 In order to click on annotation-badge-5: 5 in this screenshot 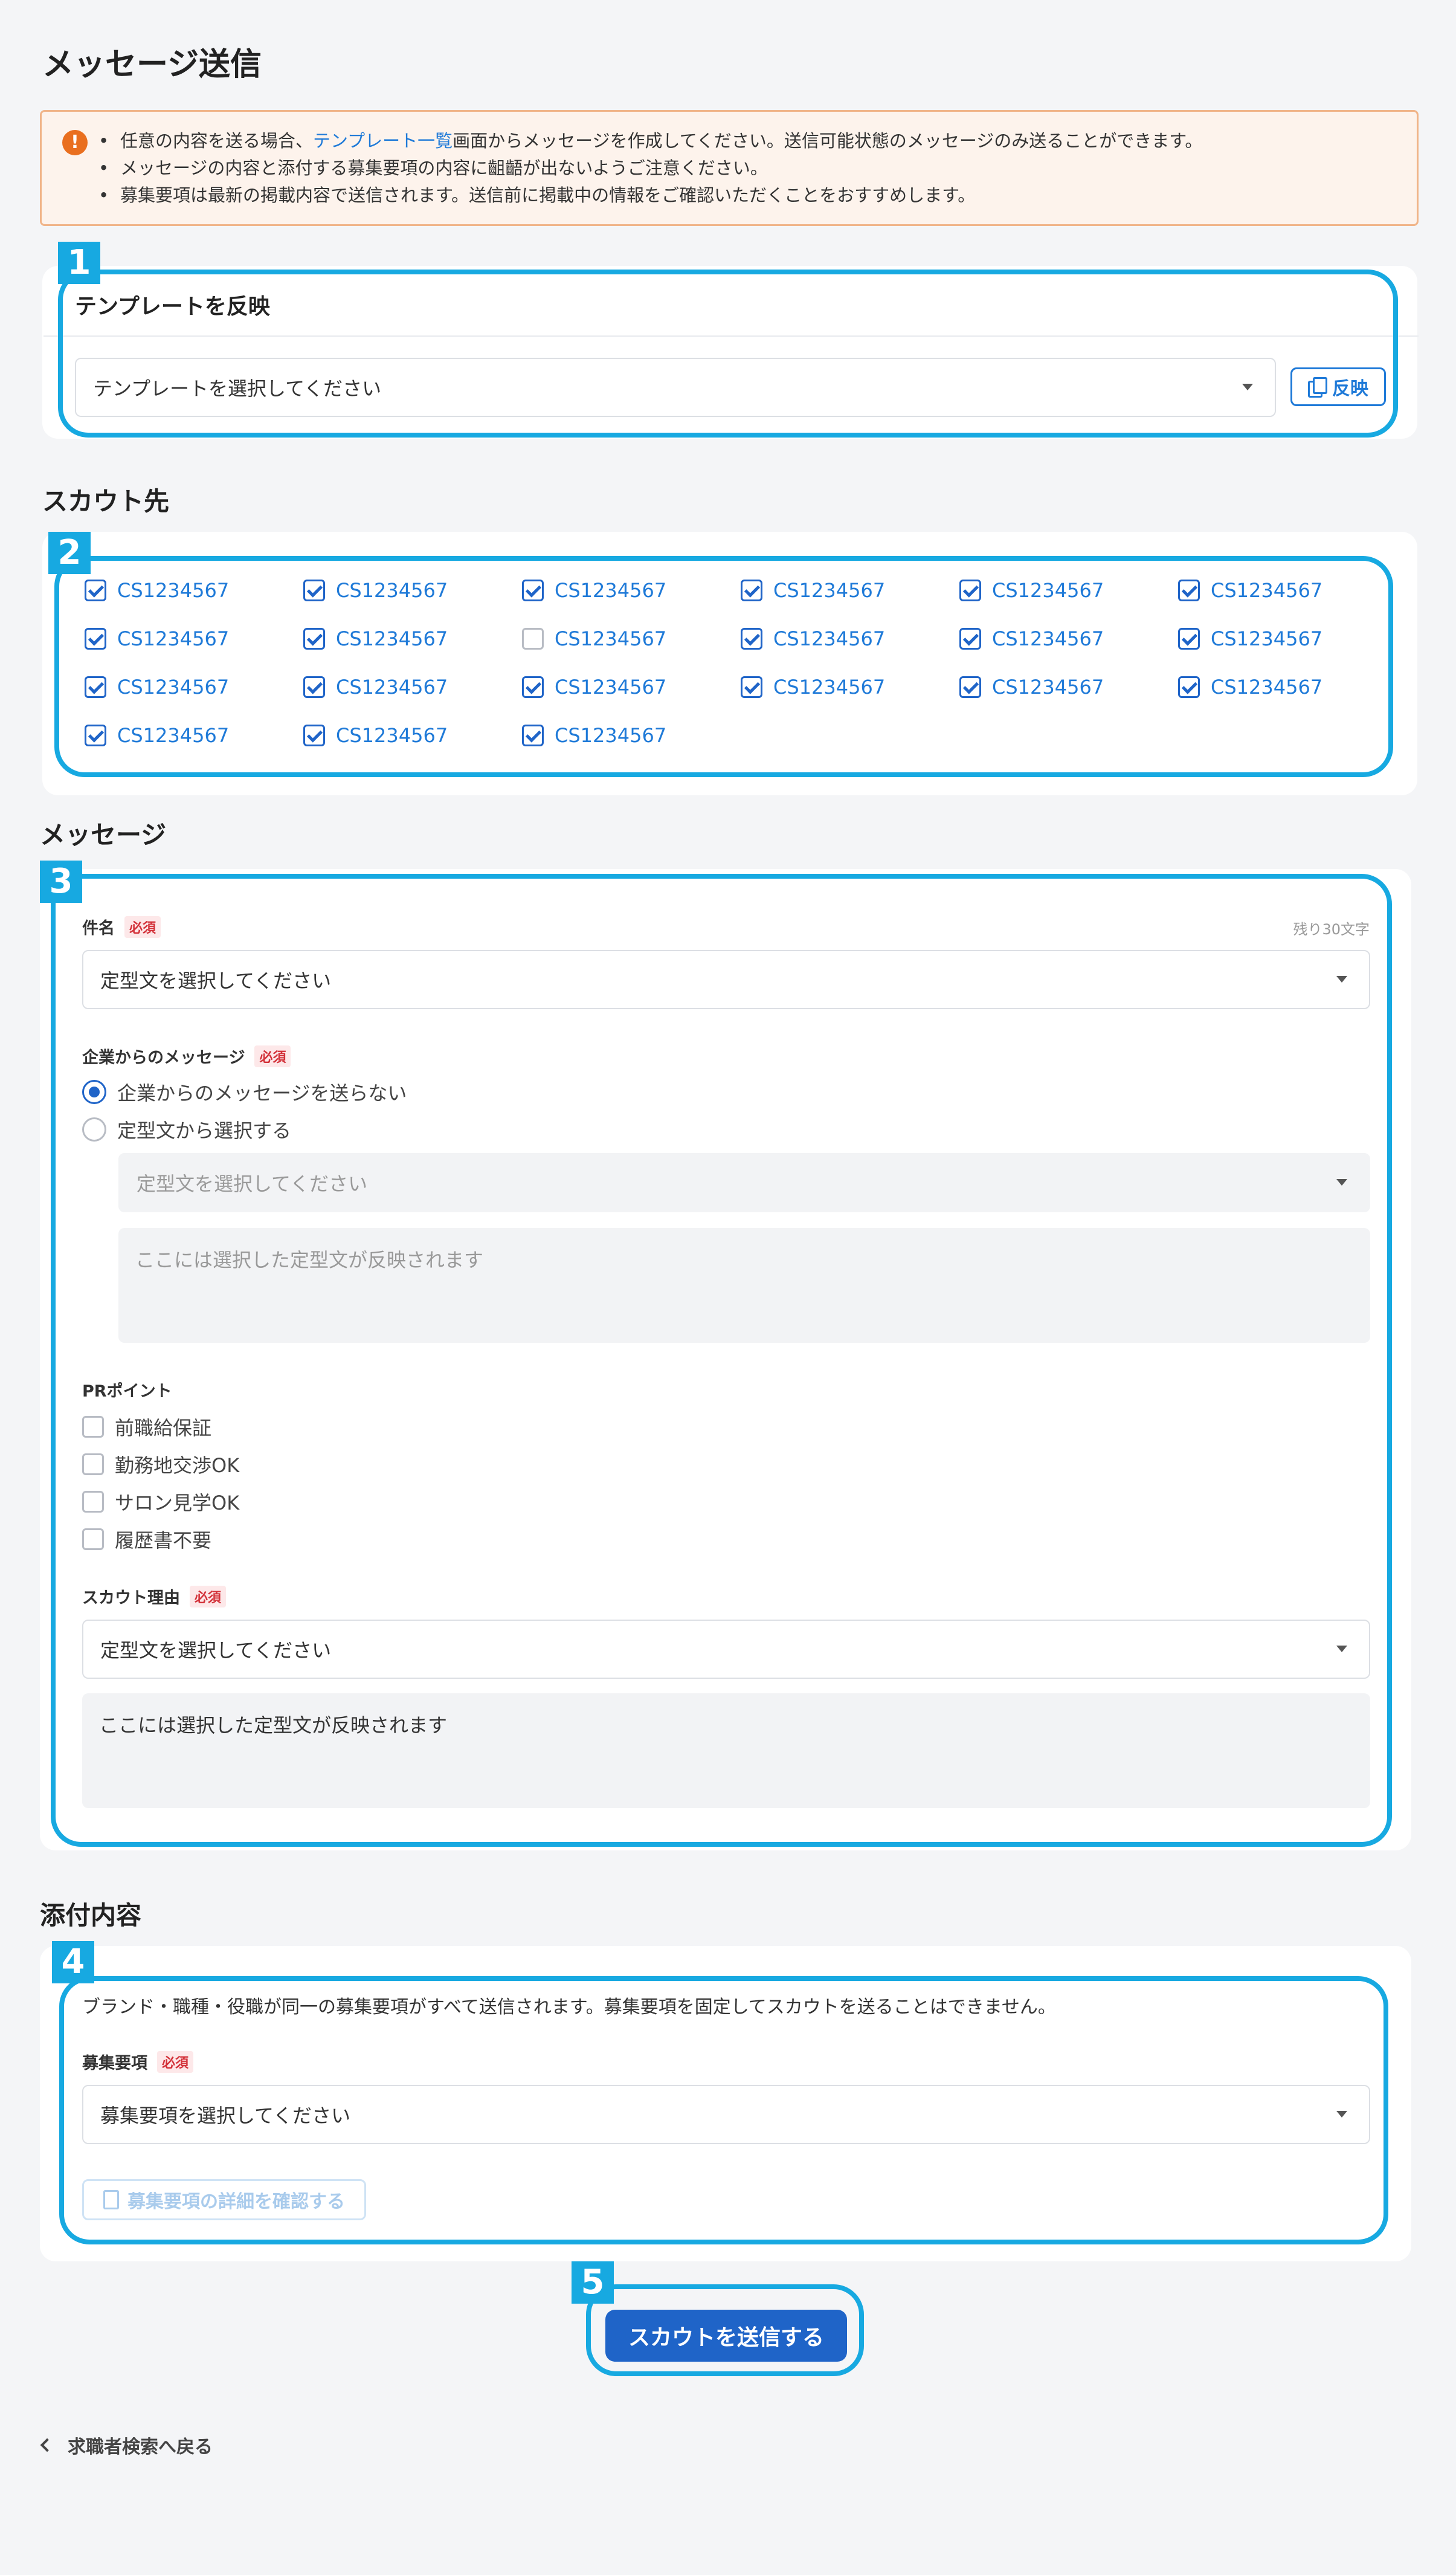, I will do `click(593, 2282)`.